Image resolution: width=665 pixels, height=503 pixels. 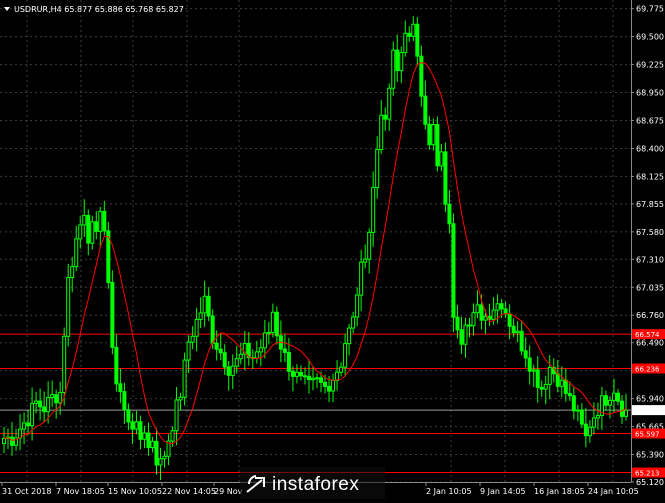 I want to click on x-tick-label: 29 Nov, so click(x=228, y=491).